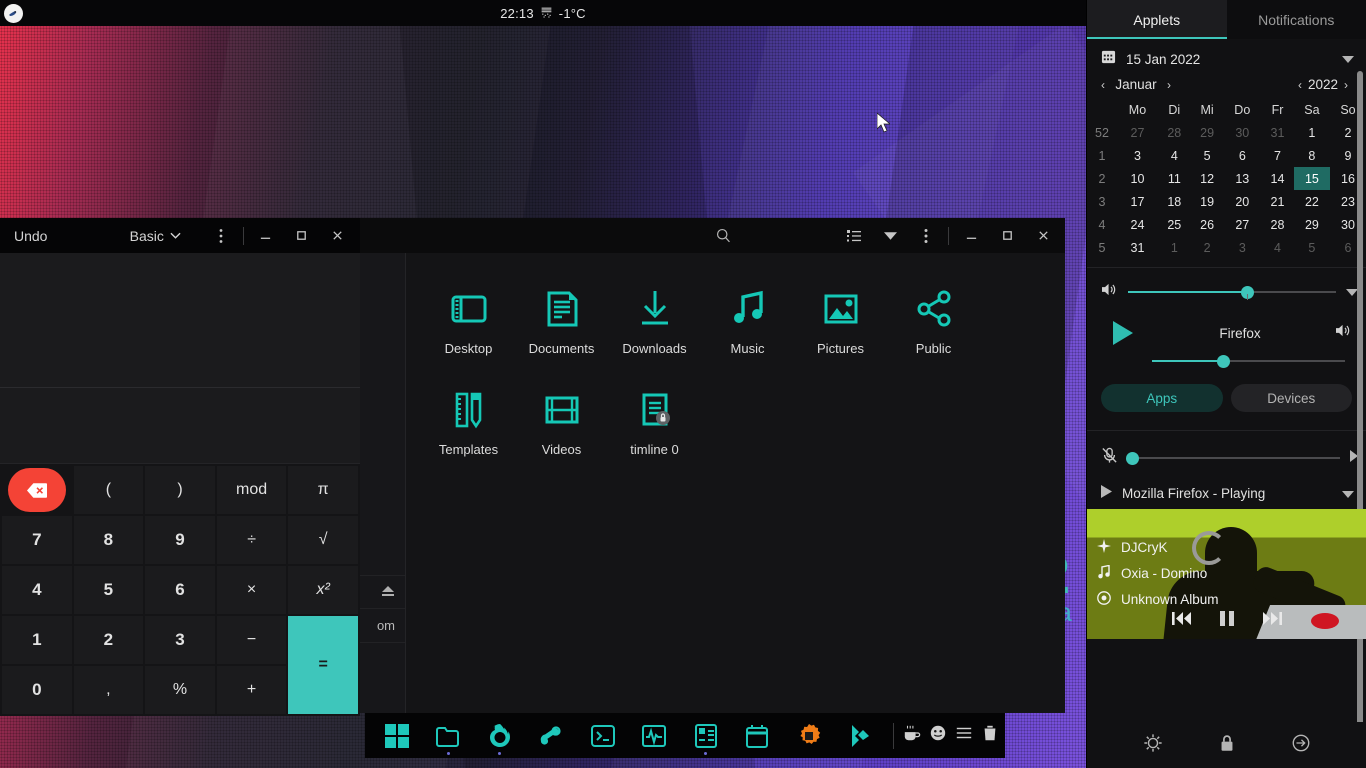  Describe the element at coordinates (938, 735) in the screenshot. I see `smiley-icon` at that location.